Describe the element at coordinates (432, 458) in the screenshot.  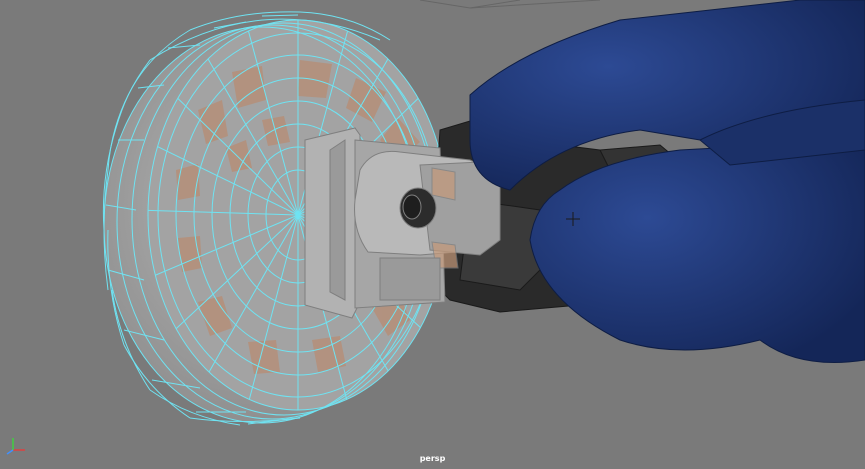
I see `camera-name-label: persp` at that location.